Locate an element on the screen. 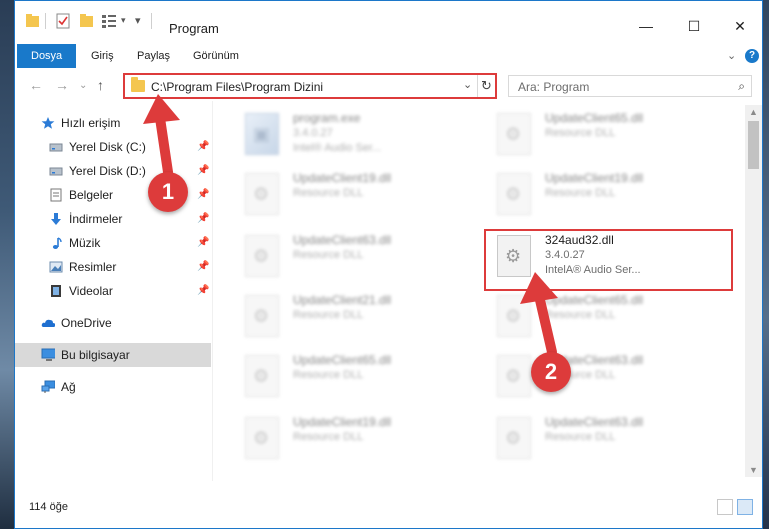 The width and height of the screenshot is (769, 529). video-icon is located at coordinates (56, 291).